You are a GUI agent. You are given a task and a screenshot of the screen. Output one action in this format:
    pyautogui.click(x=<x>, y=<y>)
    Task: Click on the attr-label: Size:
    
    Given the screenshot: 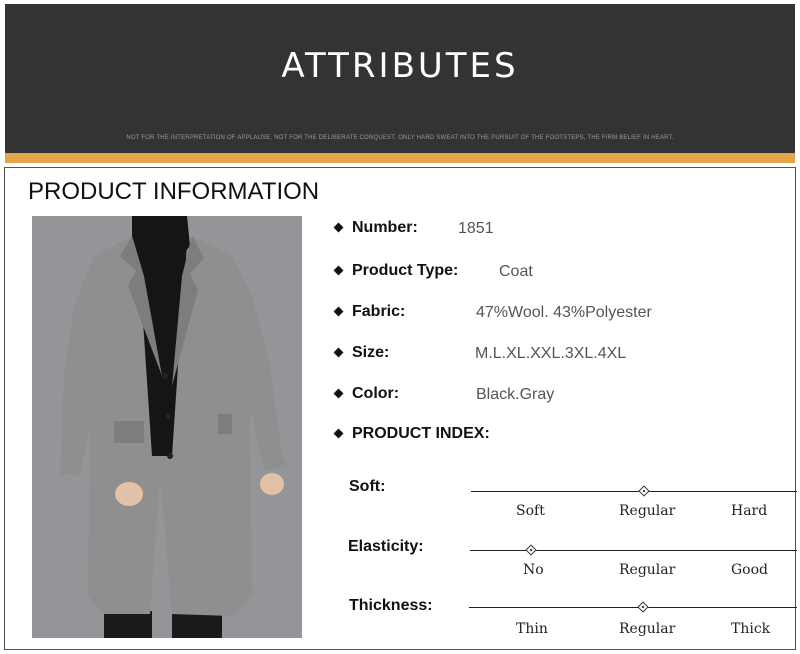 What is the action you would take?
    pyautogui.click(x=371, y=352)
    